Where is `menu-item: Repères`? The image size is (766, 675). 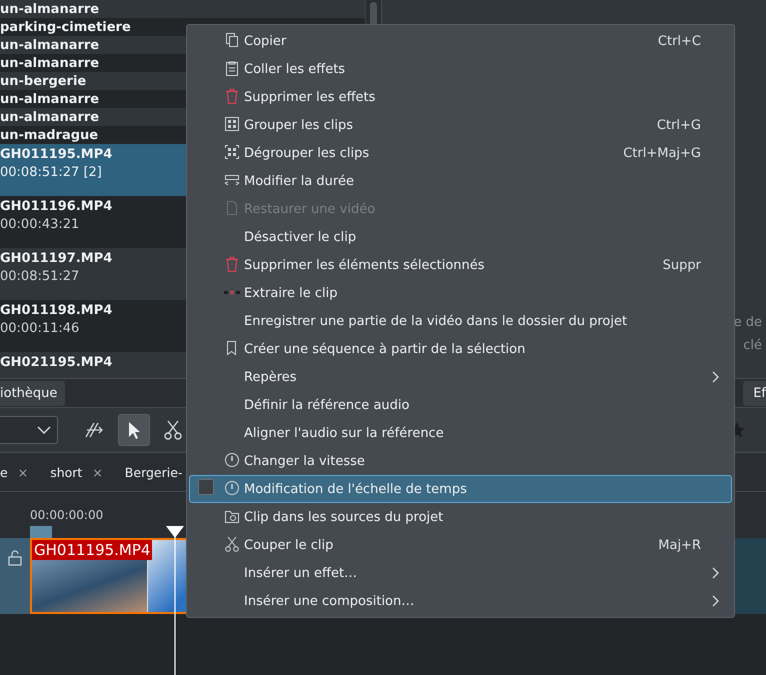 menu-item: Repères is located at coordinates (460, 377).